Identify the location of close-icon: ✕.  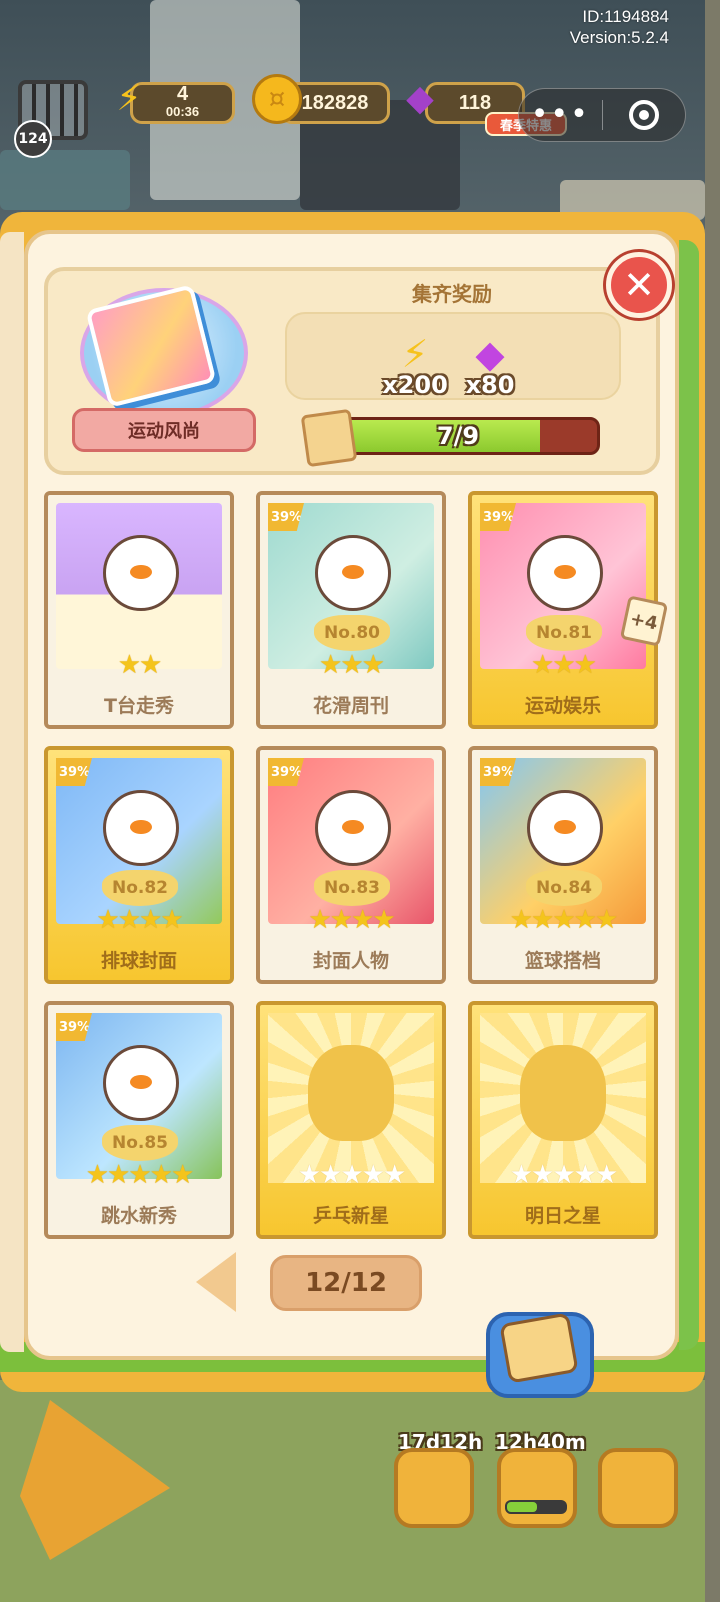
(639, 285).